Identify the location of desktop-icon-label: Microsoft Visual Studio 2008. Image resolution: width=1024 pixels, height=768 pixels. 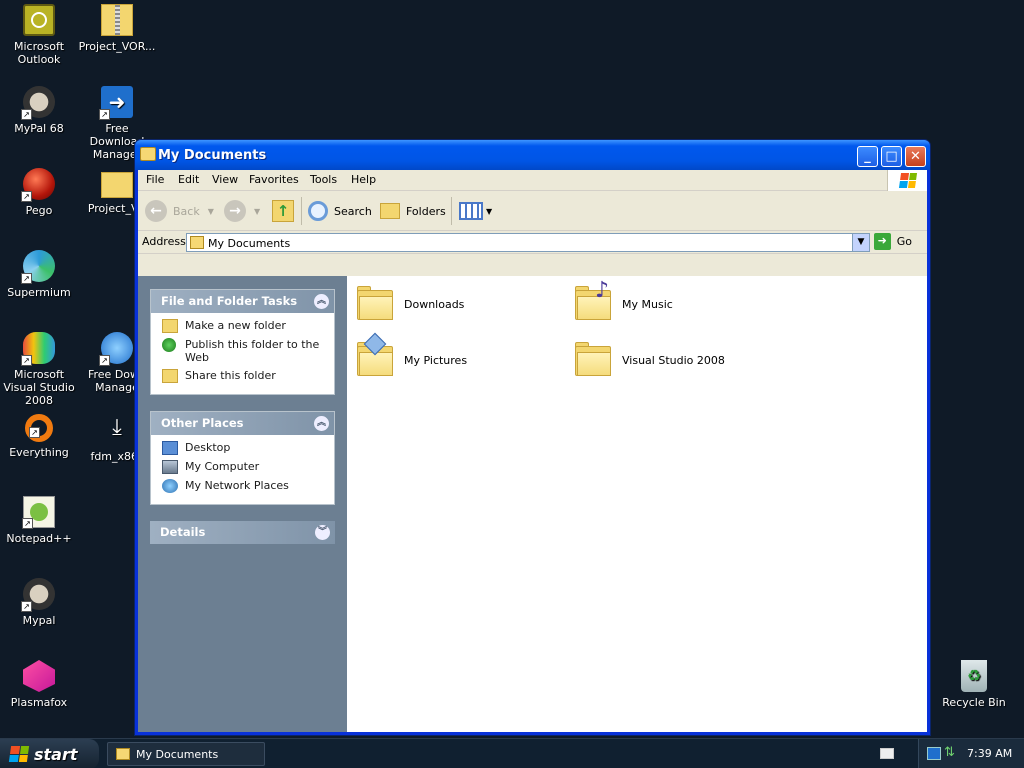
(39, 387).